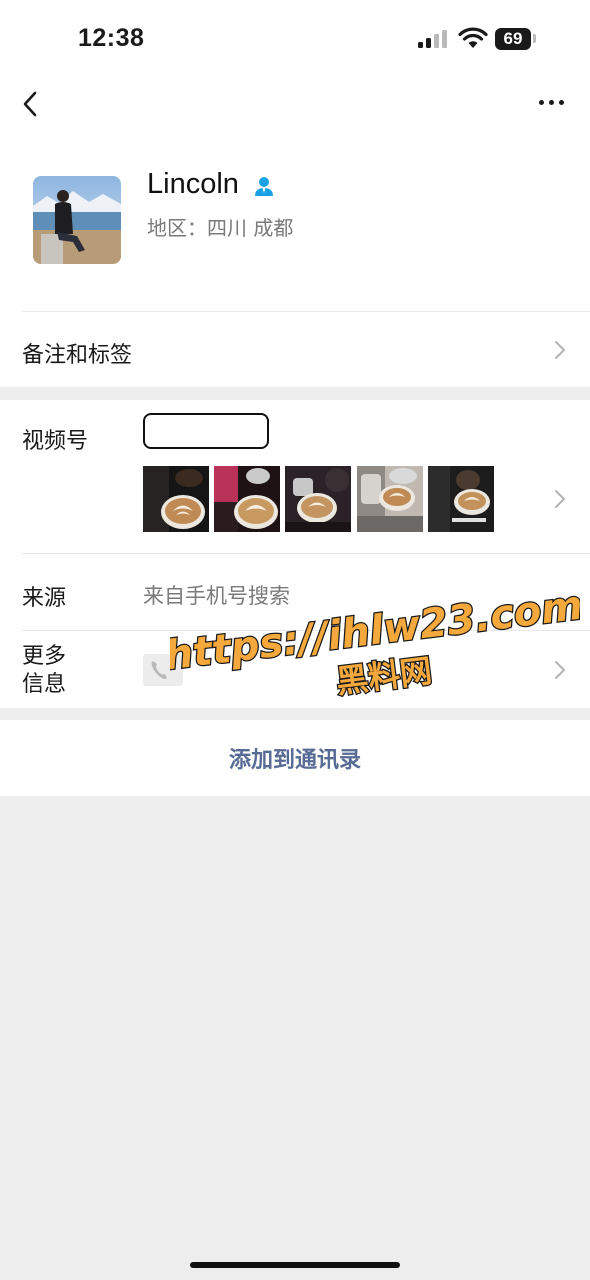 Image resolution: width=590 pixels, height=1280 pixels. Describe the element at coordinates (434, 39) in the screenshot. I see `signal-icon` at that location.